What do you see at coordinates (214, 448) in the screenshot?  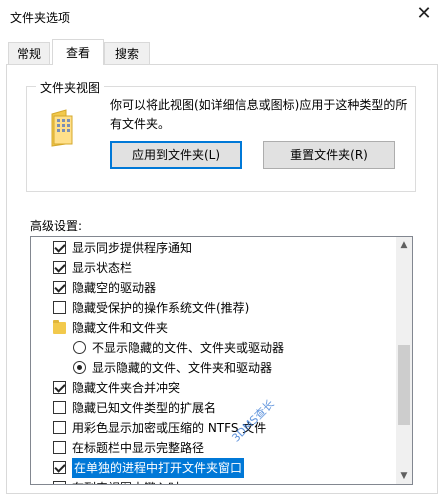 I see `setting-item-10: 在标题栏中显示完整路径` at bounding box center [214, 448].